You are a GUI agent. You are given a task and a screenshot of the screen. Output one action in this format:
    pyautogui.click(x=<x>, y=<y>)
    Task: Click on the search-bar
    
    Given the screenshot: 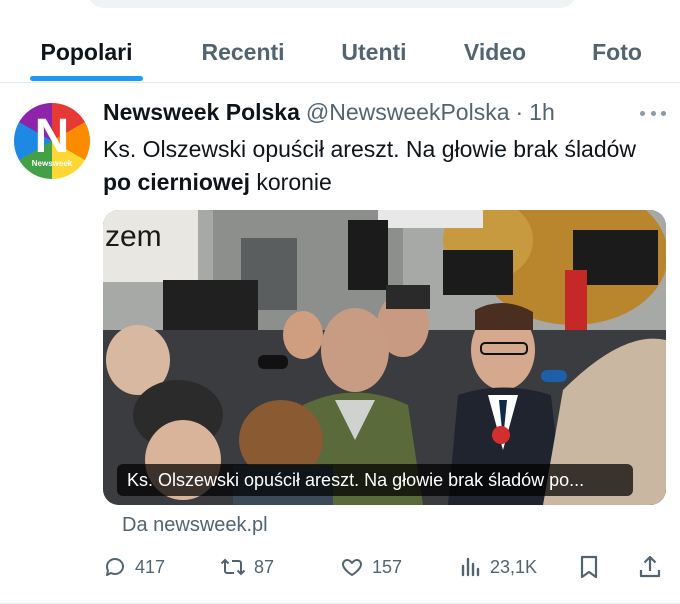 What is the action you would take?
    pyautogui.click(x=332, y=4)
    